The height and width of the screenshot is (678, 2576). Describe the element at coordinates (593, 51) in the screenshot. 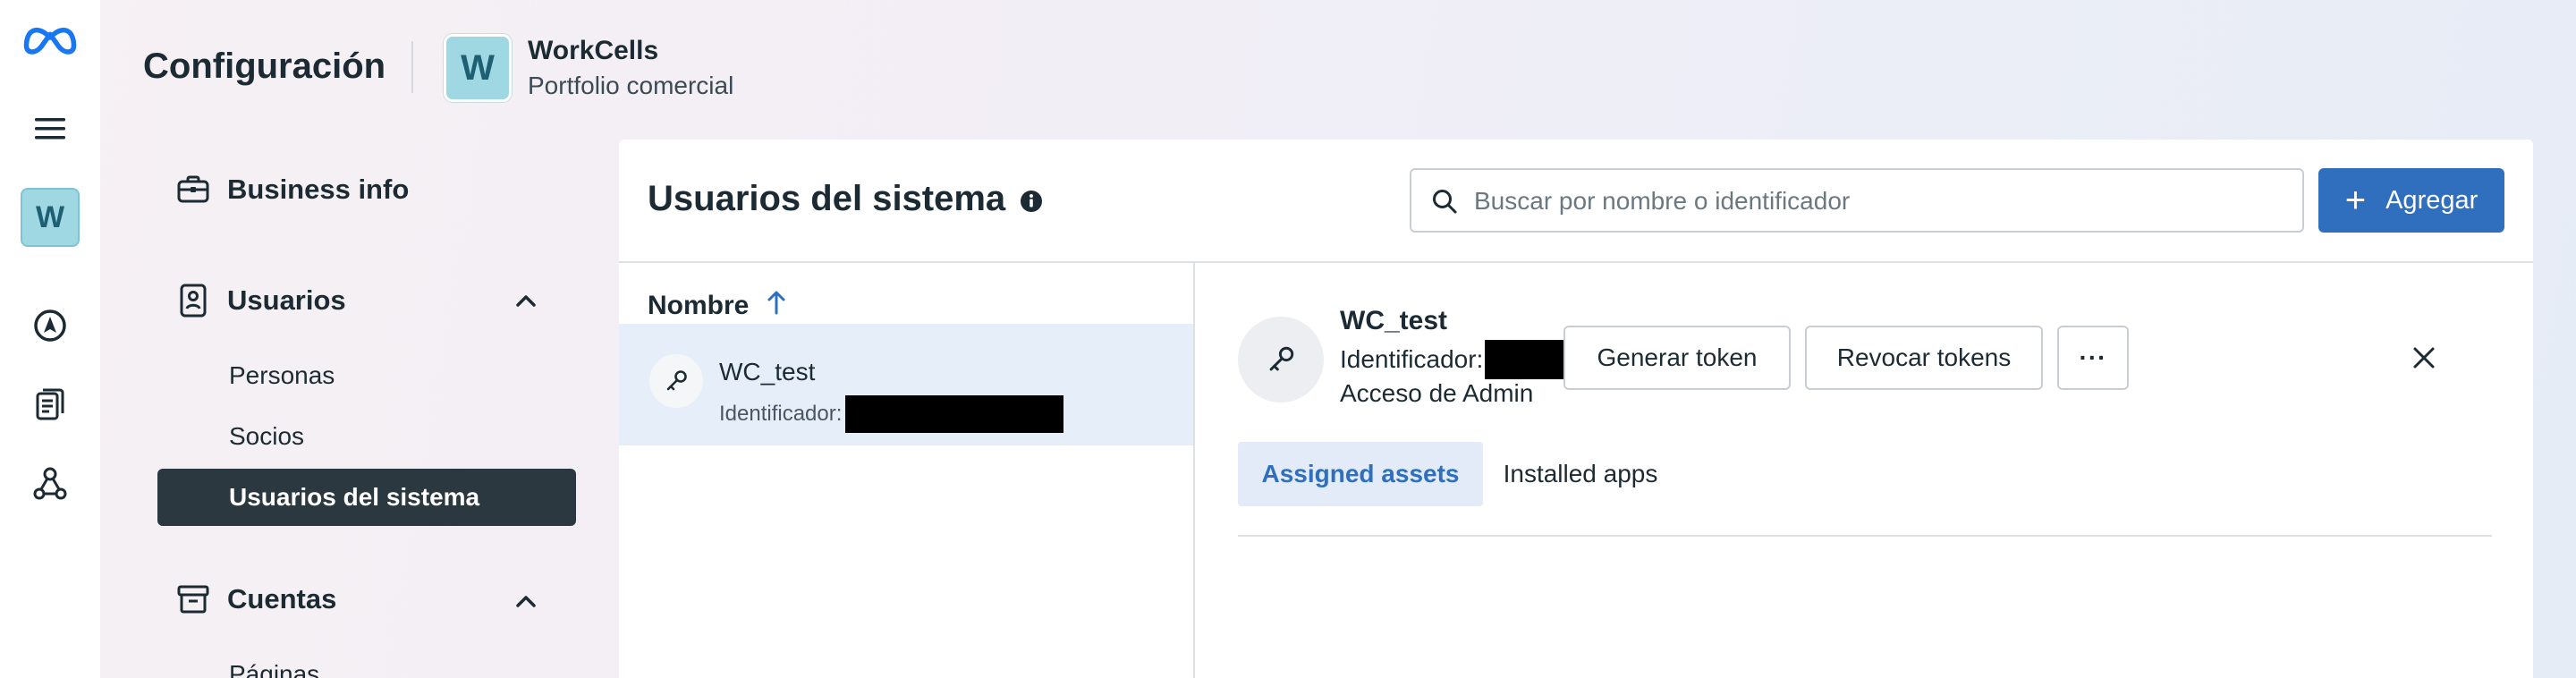

I see `portfolio-name: WorkCells` at that location.